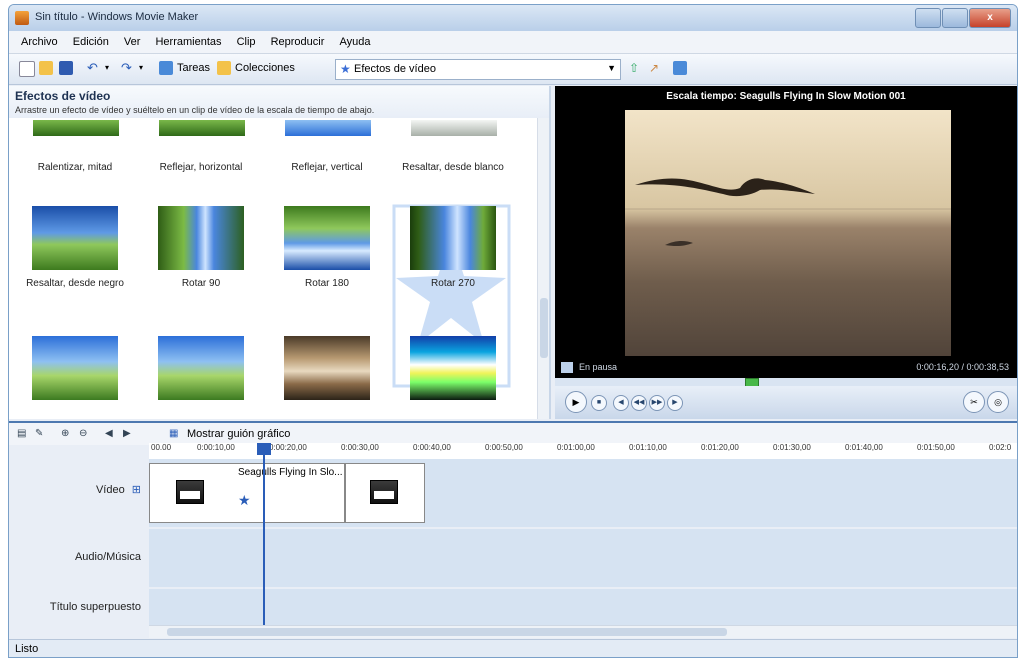 The height and width of the screenshot is (660, 1020). What do you see at coordinates (128, 68) in the screenshot?
I see `redo-icon: ↷` at bounding box center [128, 68].